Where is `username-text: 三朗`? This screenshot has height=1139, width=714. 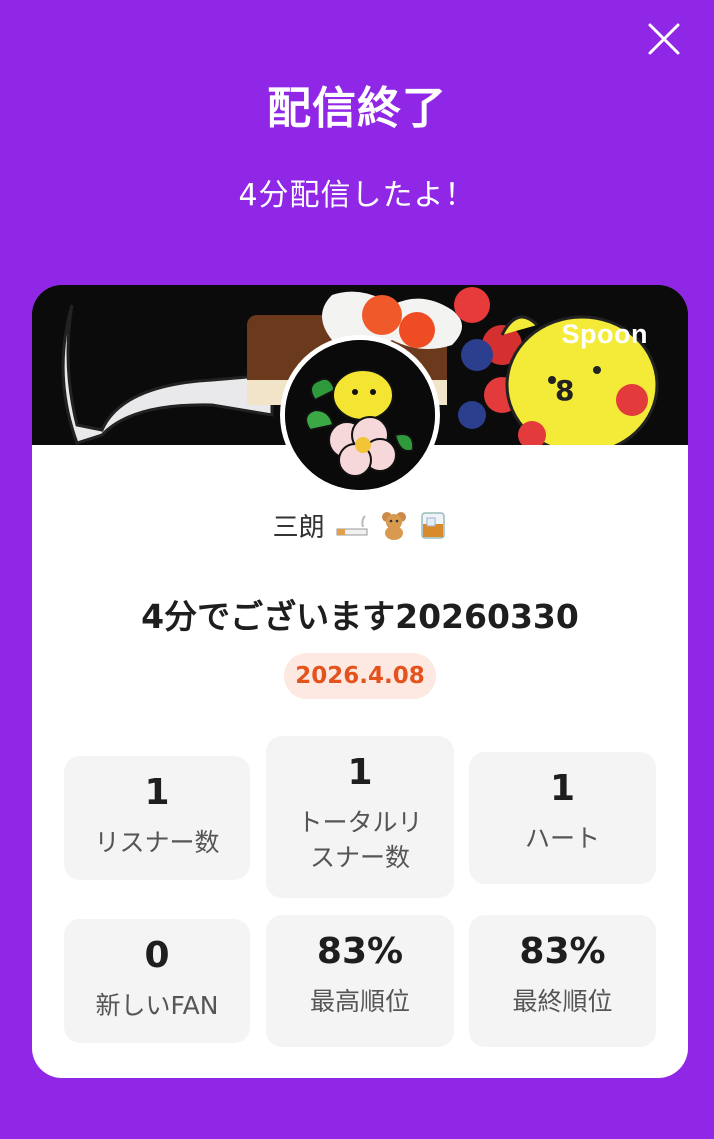
username-text: 三朗 is located at coordinates (298, 528).